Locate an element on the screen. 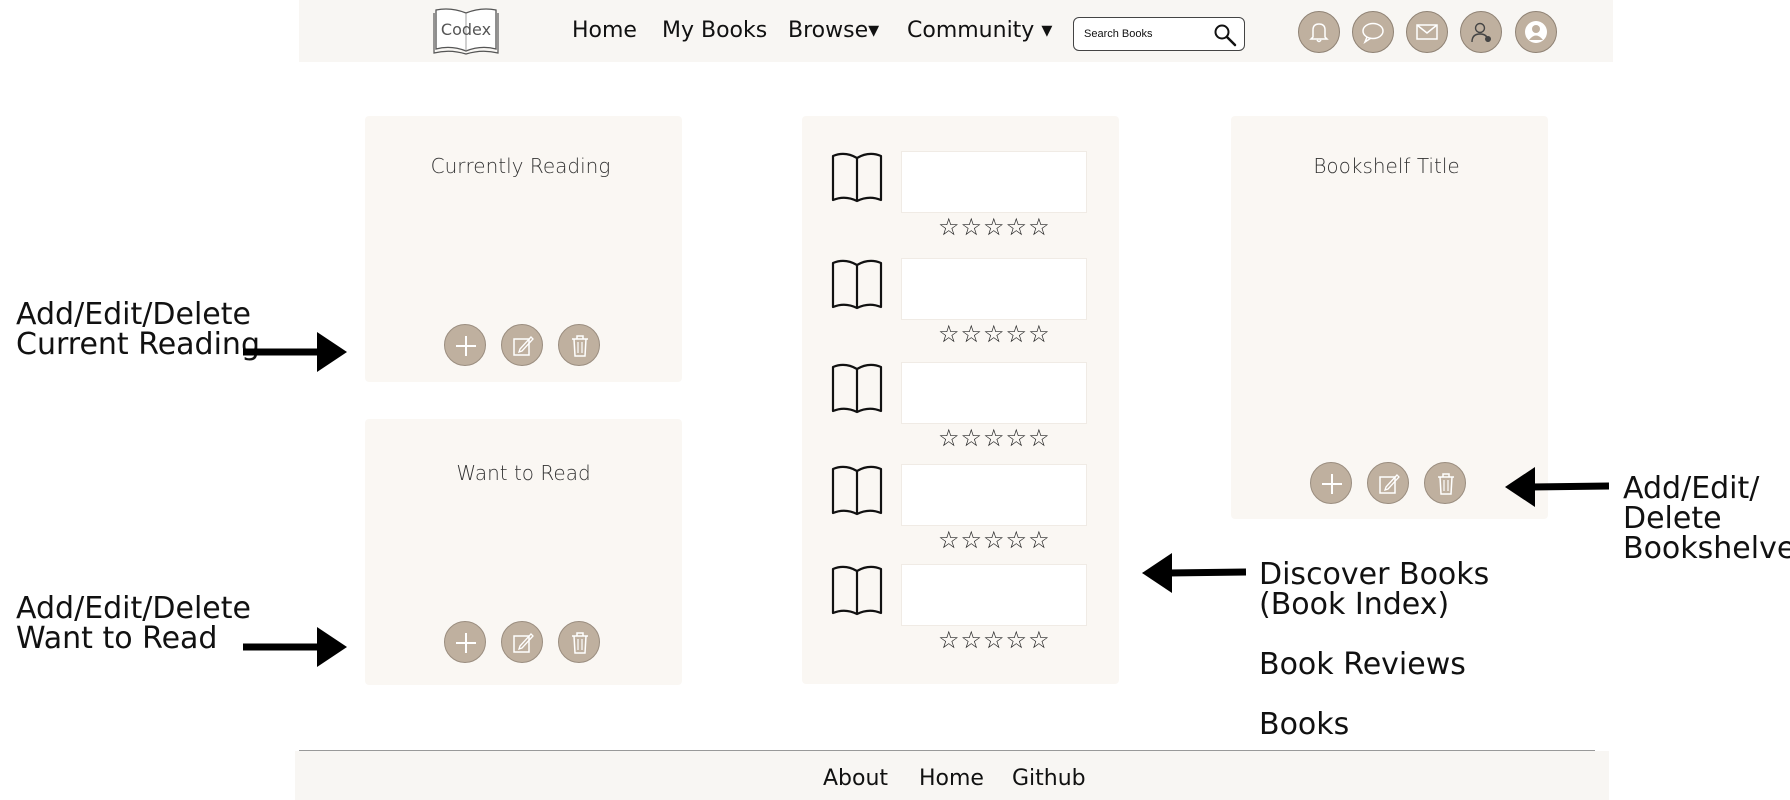 This screenshot has height=800, width=1790. bookshelf-panel: Bookshelf Title is located at coordinates (1389, 317).